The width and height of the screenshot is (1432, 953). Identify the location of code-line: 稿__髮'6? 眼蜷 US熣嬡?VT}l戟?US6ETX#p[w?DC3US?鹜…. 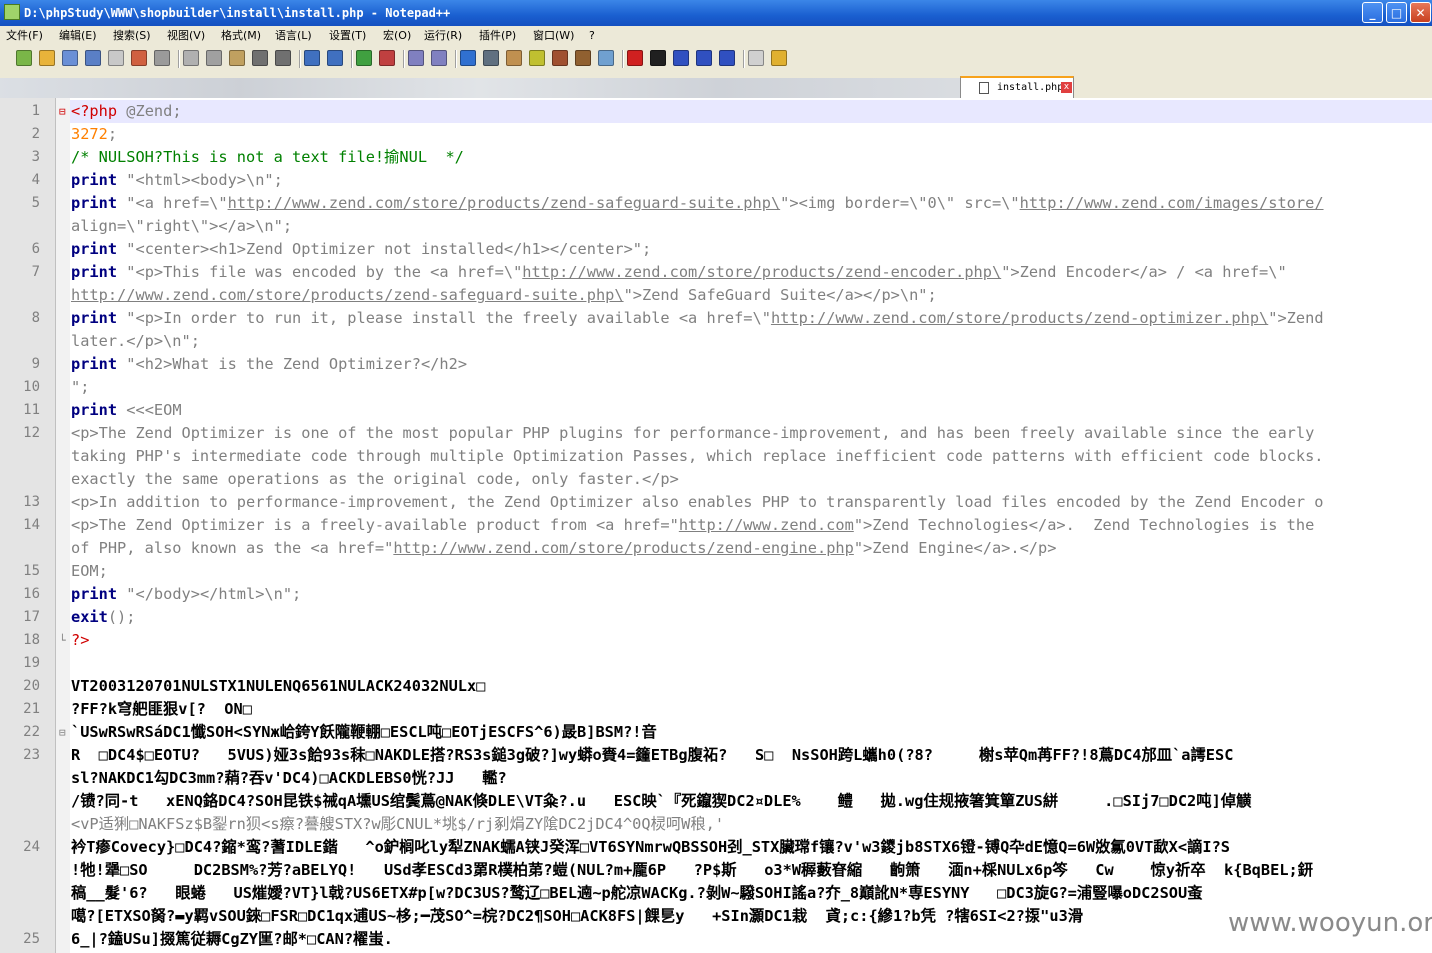
(751, 893).